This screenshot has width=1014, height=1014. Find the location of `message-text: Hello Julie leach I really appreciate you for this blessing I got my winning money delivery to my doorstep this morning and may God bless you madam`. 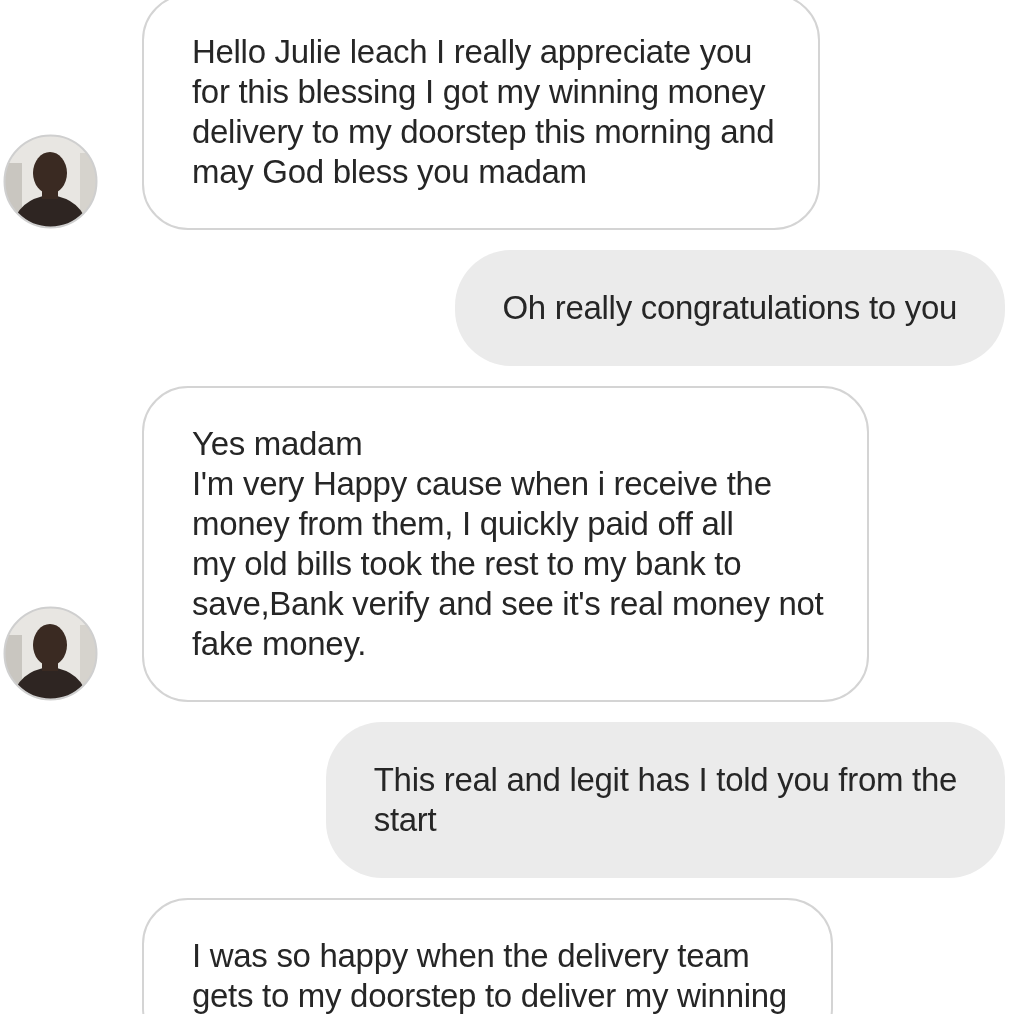

message-text: Hello Julie leach I really appreciate you for this blessing I got my winning money delivery to my doorstep this morning and may God bless you madam is located at coordinates (483, 112).